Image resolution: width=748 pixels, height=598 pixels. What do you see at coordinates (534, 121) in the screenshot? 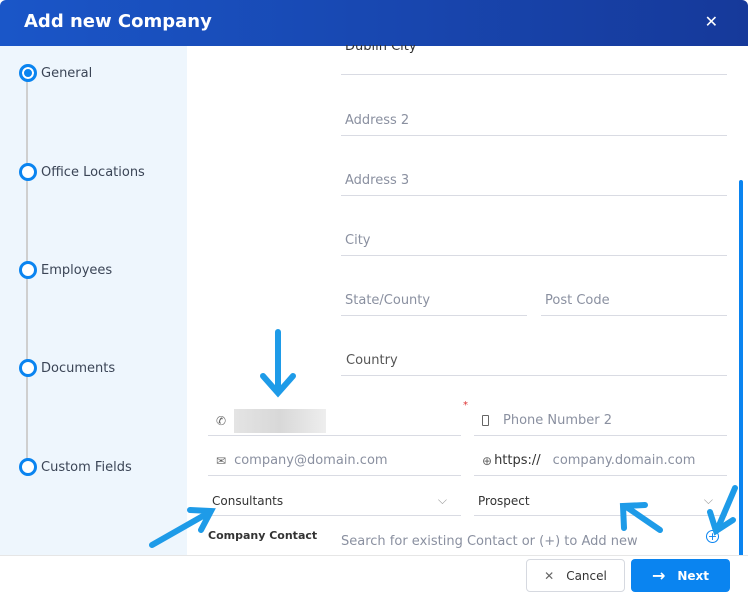
I see `address2-input: Address 2` at bounding box center [534, 121].